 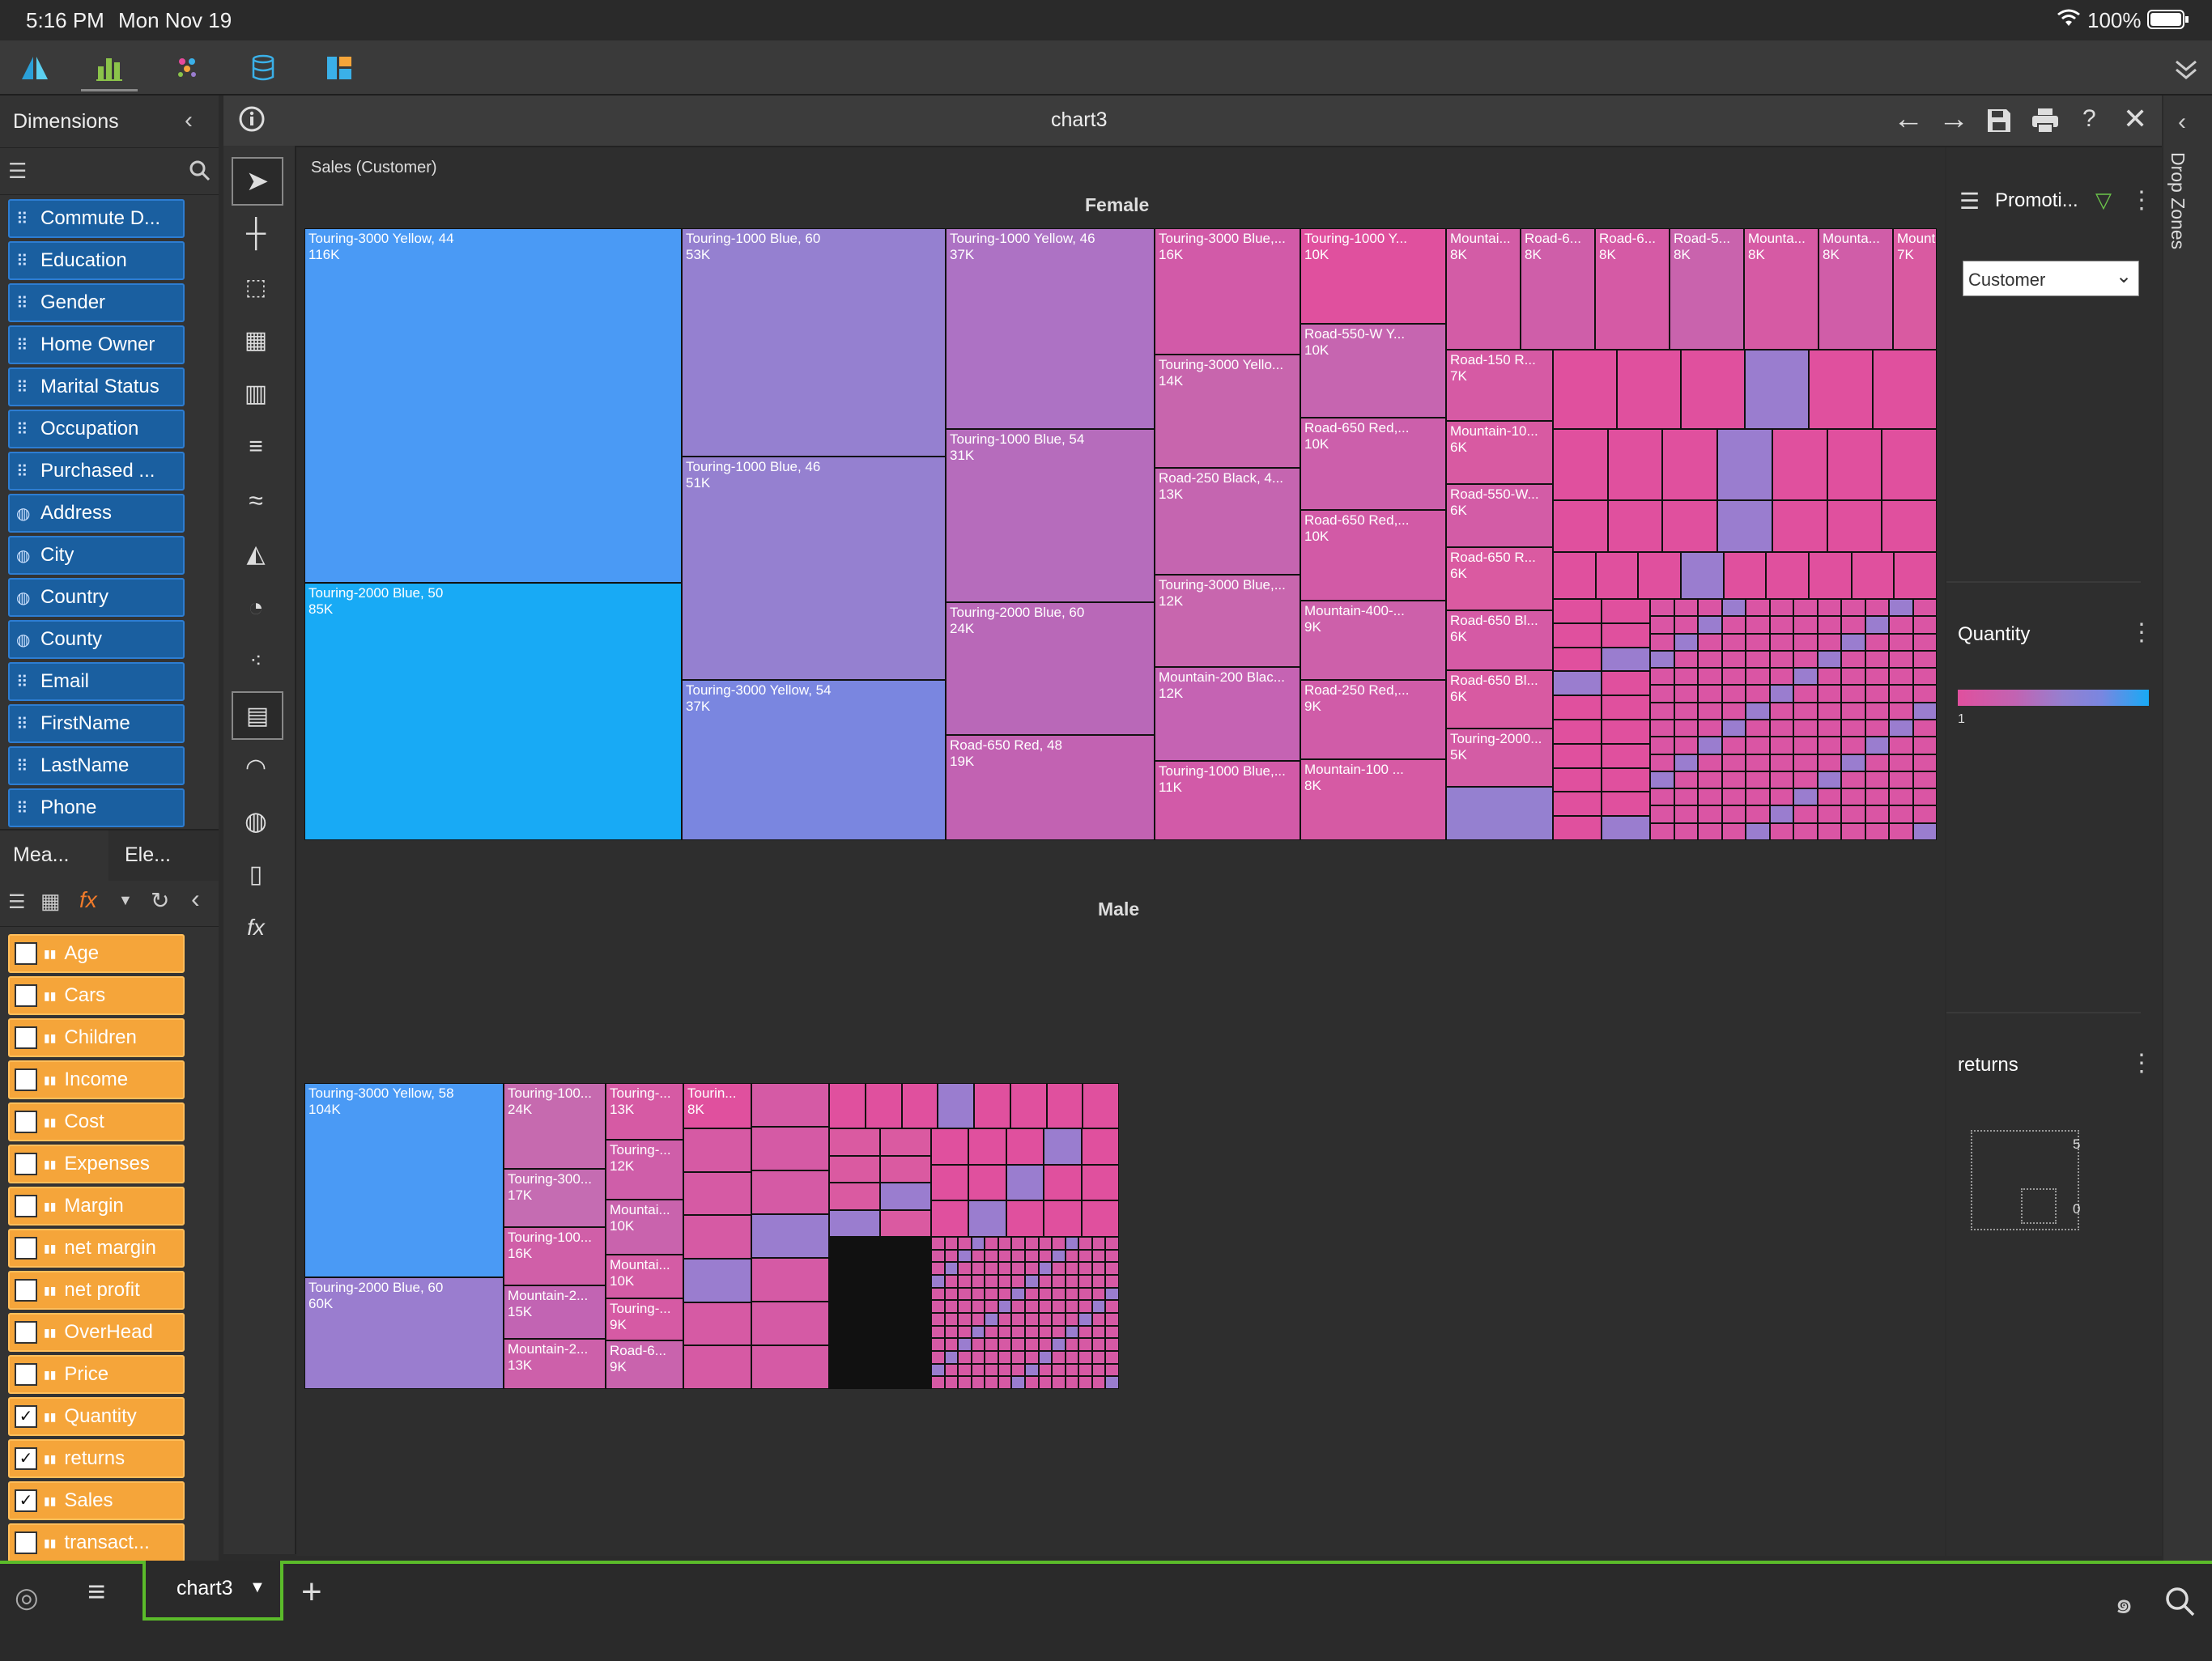 What do you see at coordinates (97, 1038) in the screenshot?
I see `measure-item: ▮▮ Children` at bounding box center [97, 1038].